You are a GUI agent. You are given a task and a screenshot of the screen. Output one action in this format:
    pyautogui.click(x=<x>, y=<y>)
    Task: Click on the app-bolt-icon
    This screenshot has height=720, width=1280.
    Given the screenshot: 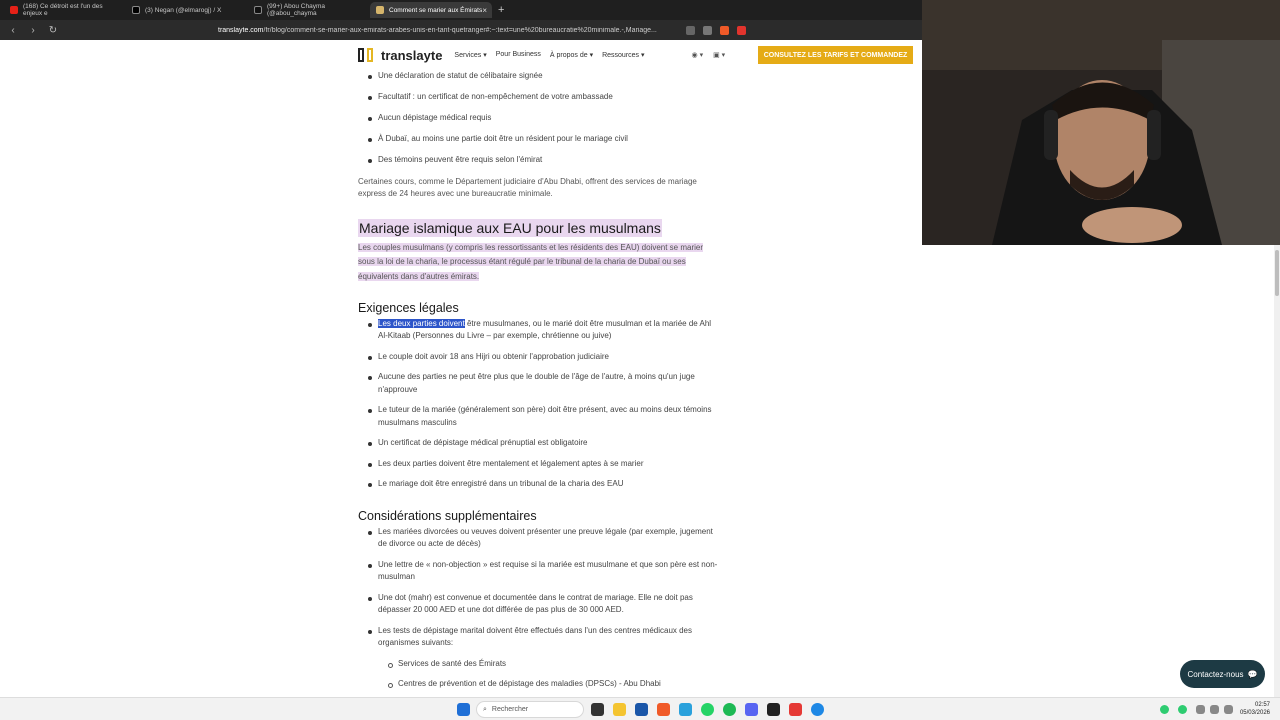 What is the action you would take?
    pyautogui.click(x=795, y=709)
    